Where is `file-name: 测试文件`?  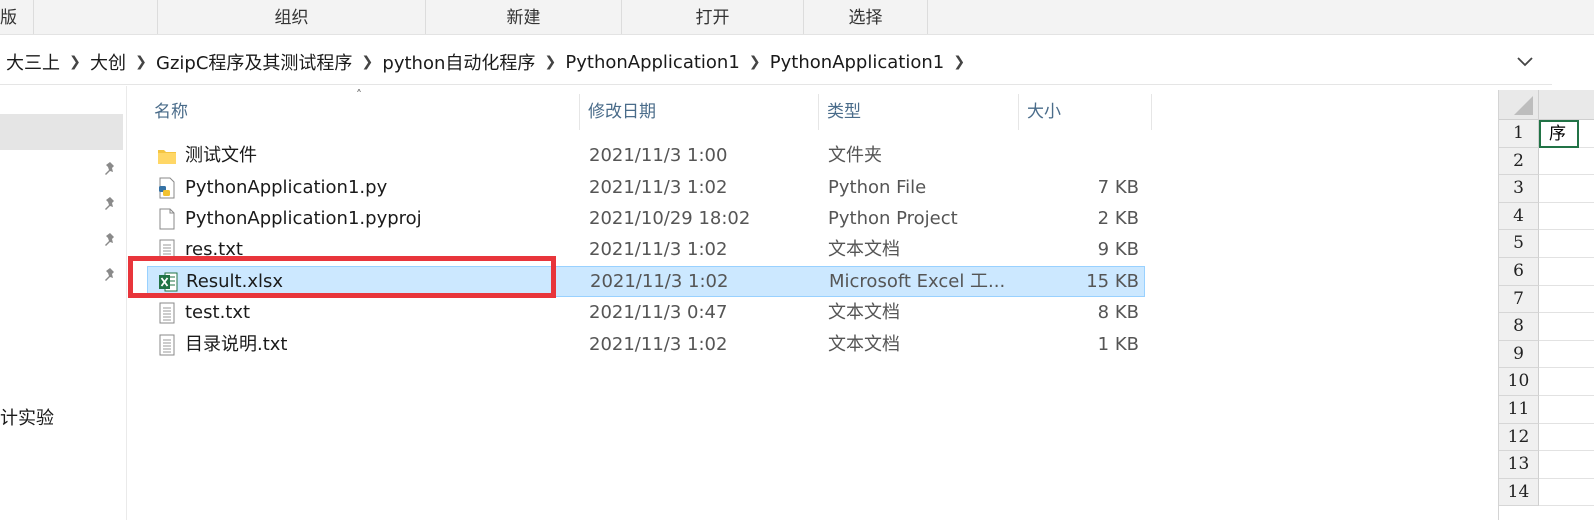
file-name: 测试文件 is located at coordinates (221, 155).